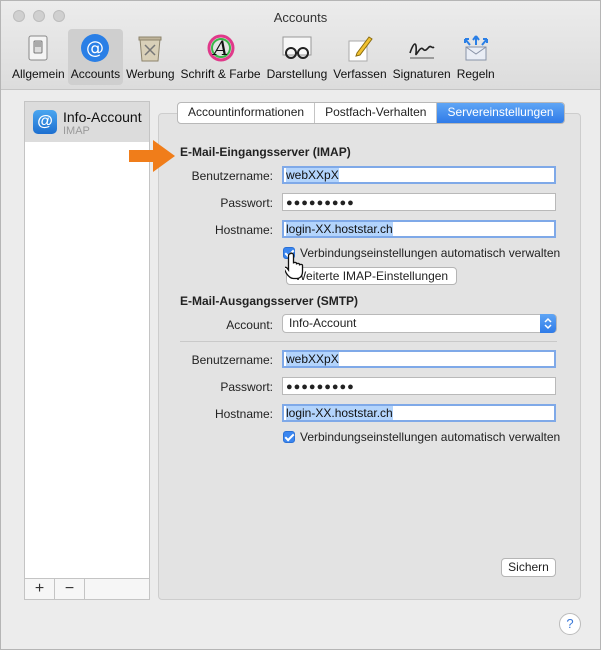 Image resolution: width=601 pixels, height=650 pixels. Describe the element at coordinates (243, 230) in the screenshot. I see `incoming-hostname-label: Hostname:` at that location.